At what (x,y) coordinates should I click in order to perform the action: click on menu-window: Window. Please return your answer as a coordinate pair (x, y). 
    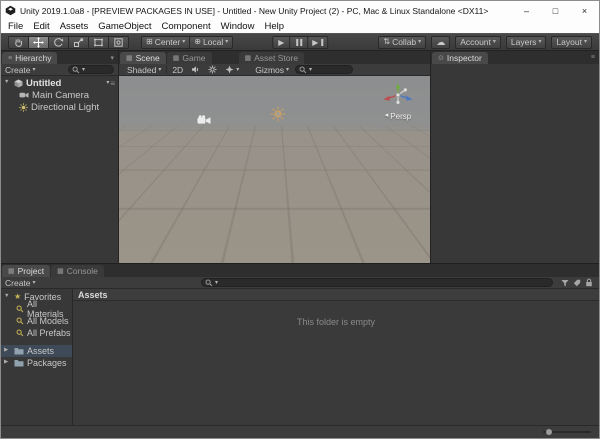
    Looking at the image, I should click on (238, 26).